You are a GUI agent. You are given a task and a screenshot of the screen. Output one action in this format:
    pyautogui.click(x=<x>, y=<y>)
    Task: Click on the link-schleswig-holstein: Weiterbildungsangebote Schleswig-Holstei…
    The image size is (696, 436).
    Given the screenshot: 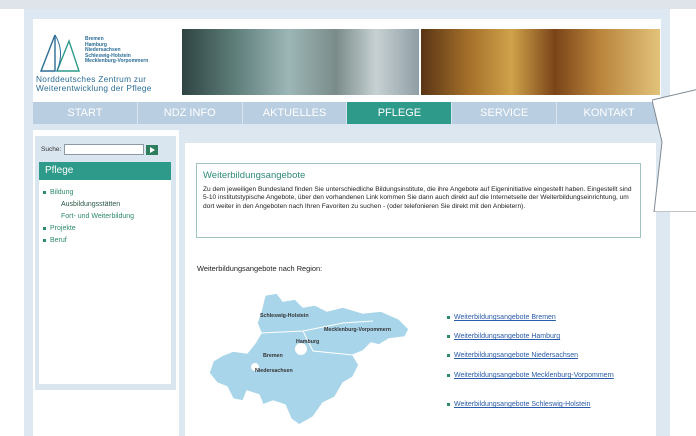 What is the action you would take?
    pyautogui.click(x=522, y=404)
    